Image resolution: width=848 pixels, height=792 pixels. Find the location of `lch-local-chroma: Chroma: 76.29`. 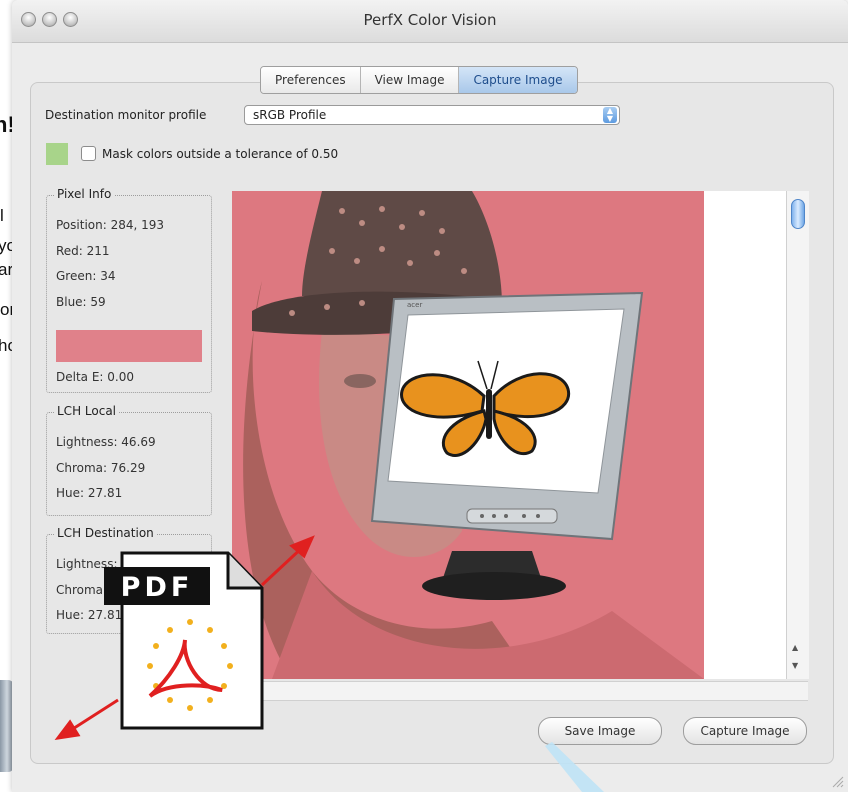

lch-local-chroma: Chroma: 76.29 is located at coordinates (101, 468).